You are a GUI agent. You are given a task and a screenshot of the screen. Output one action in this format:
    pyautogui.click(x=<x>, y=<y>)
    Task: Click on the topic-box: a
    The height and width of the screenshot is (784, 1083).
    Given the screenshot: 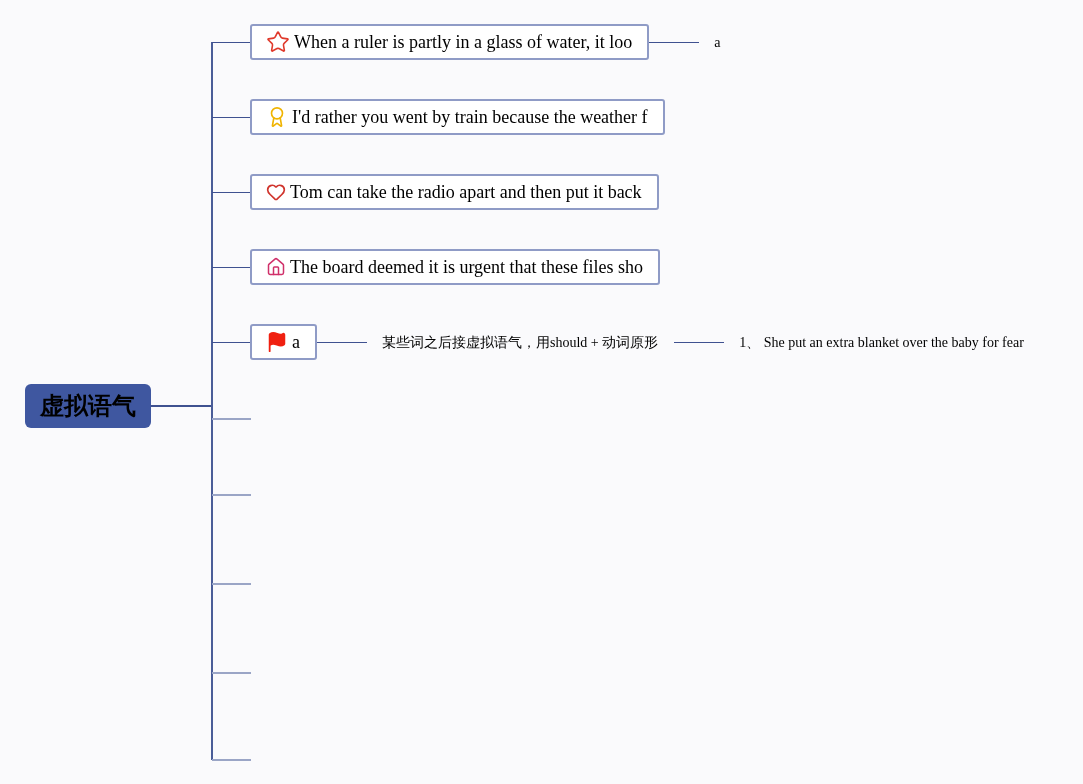 What is the action you would take?
    pyautogui.click(x=283, y=342)
    